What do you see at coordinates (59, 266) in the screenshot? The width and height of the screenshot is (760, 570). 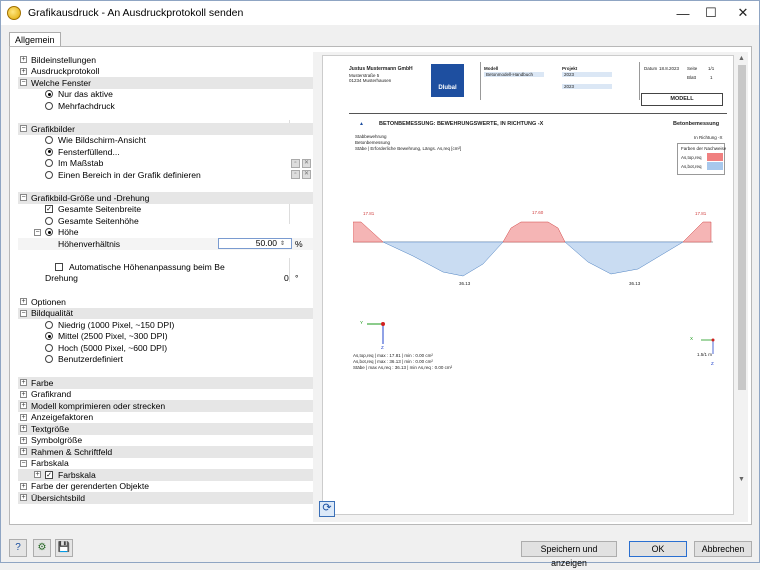 I see `checkbox-auto-hoehenanpassung` at bounding box center [59, 266].